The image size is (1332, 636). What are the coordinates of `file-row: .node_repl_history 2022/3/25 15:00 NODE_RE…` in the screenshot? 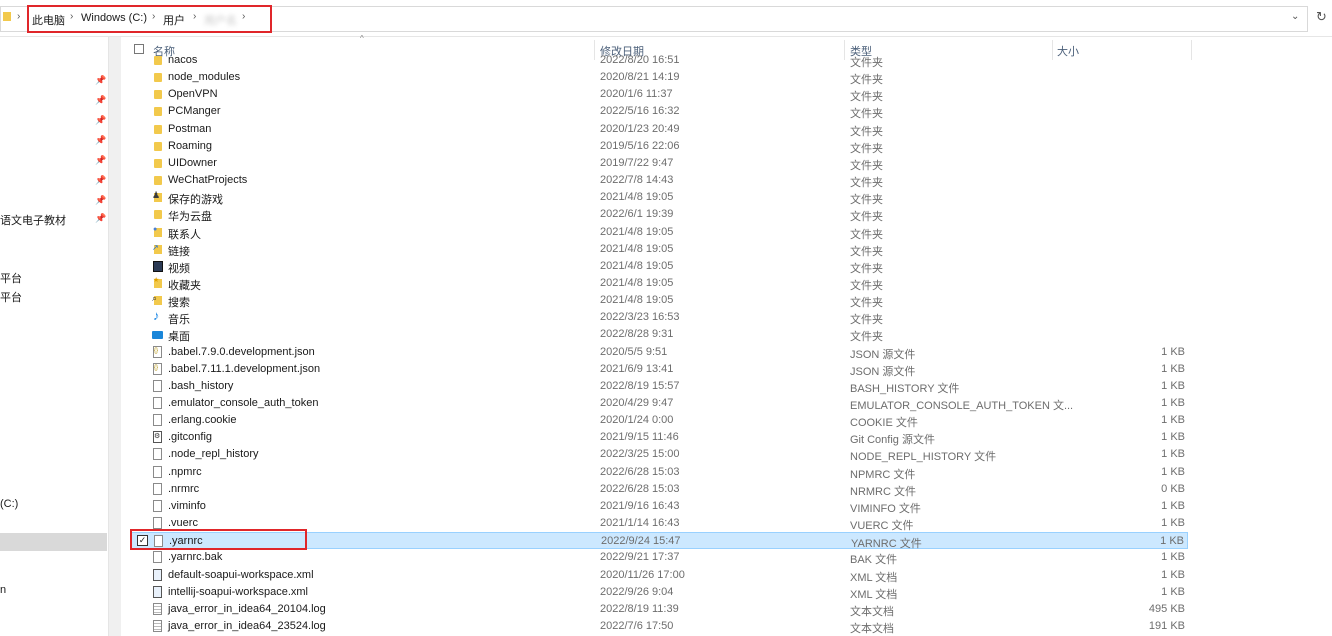 It's located at (659, 454).